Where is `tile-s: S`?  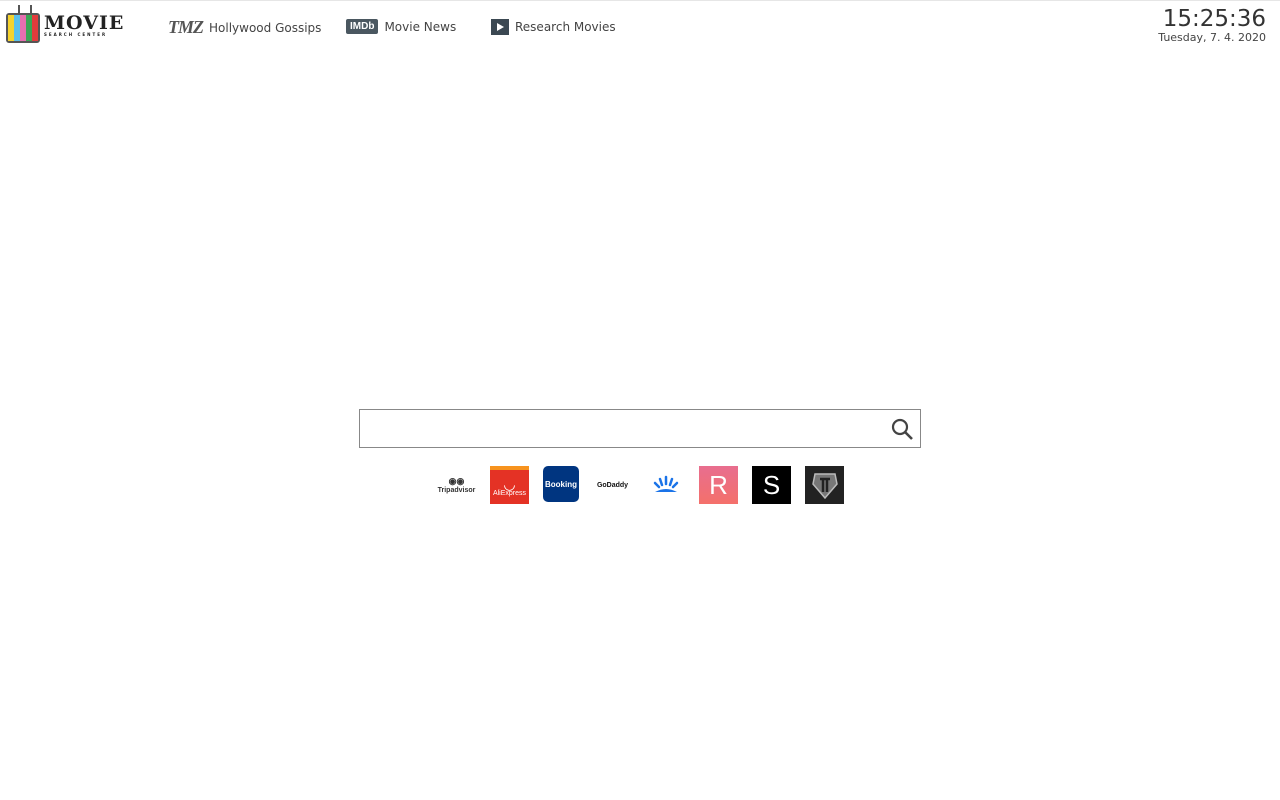 tile-s: S is located at coordinates (771, 485).